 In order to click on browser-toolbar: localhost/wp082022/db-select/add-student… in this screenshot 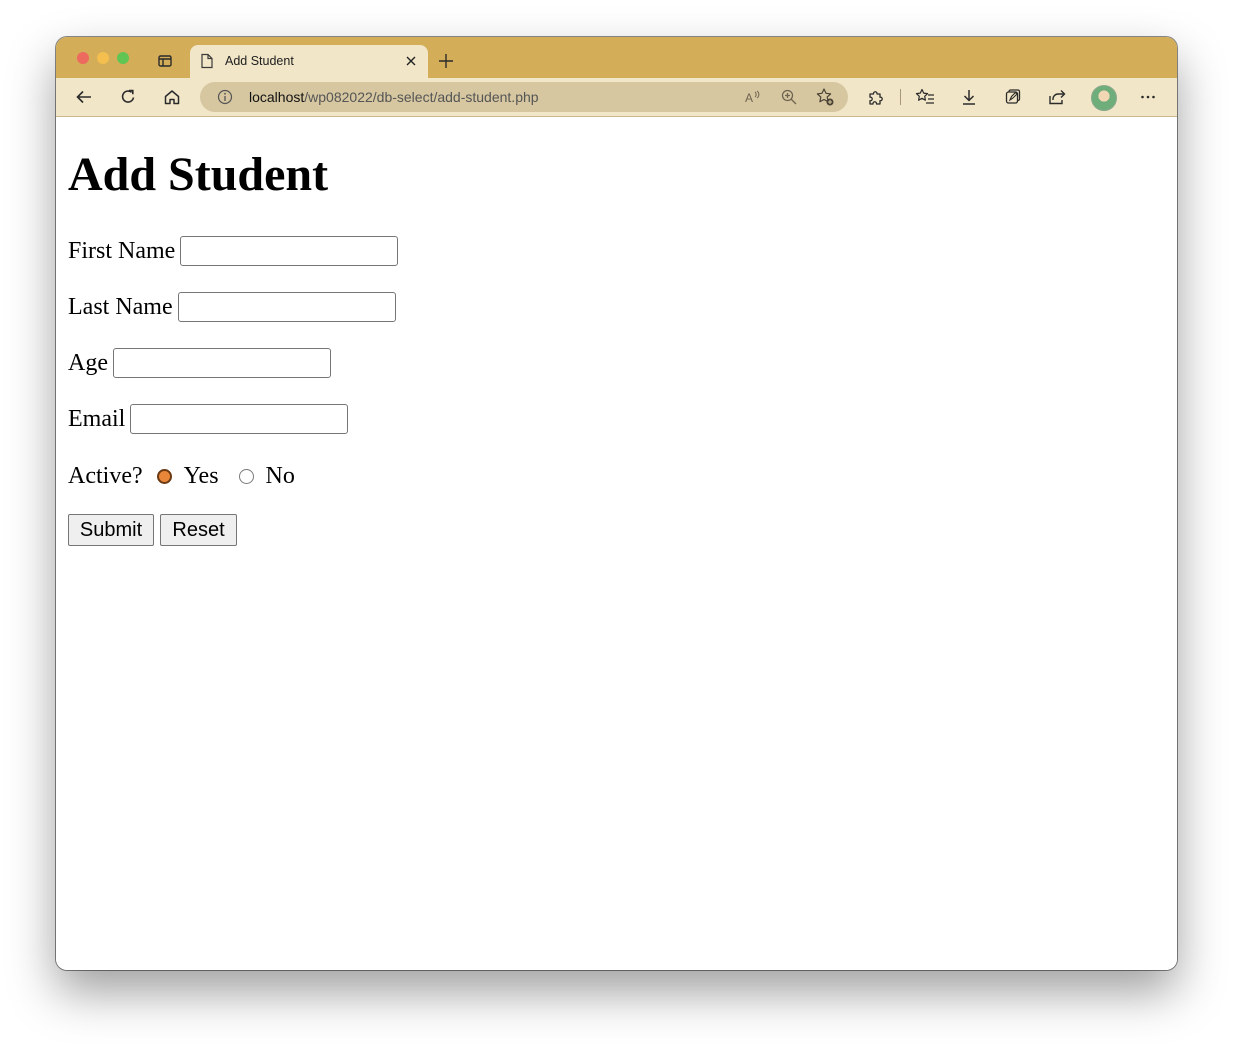, I will do `click(616, 97)`.